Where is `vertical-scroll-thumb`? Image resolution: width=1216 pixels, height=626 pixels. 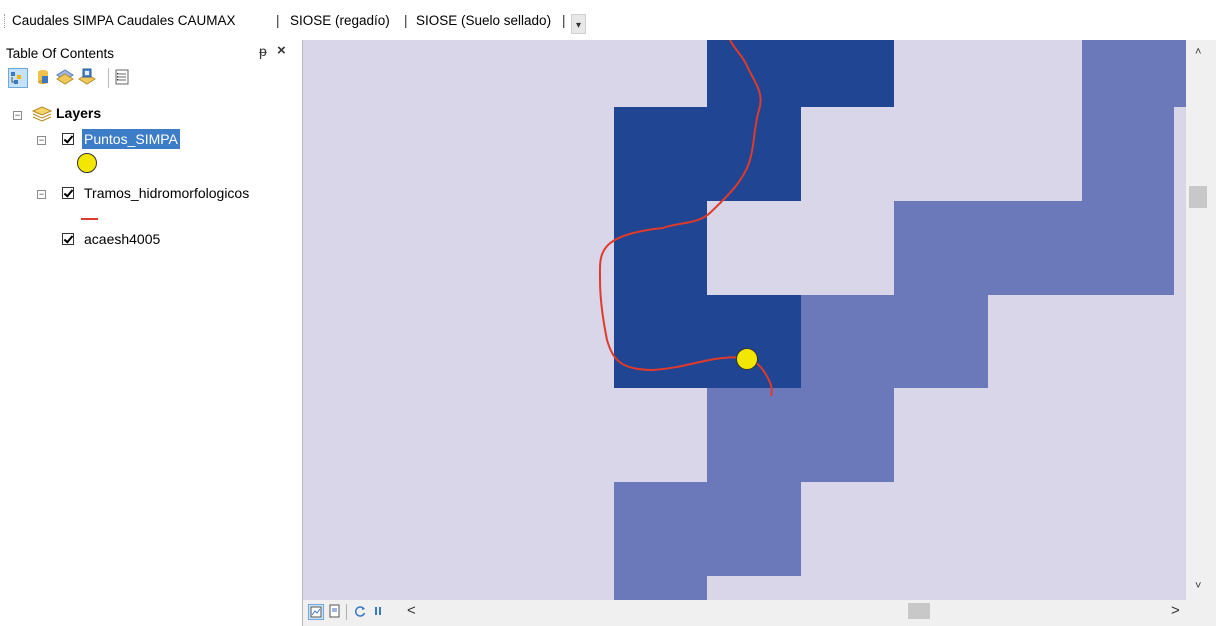
vertical-scroll-thumb is located at coordinates (1198, 197).